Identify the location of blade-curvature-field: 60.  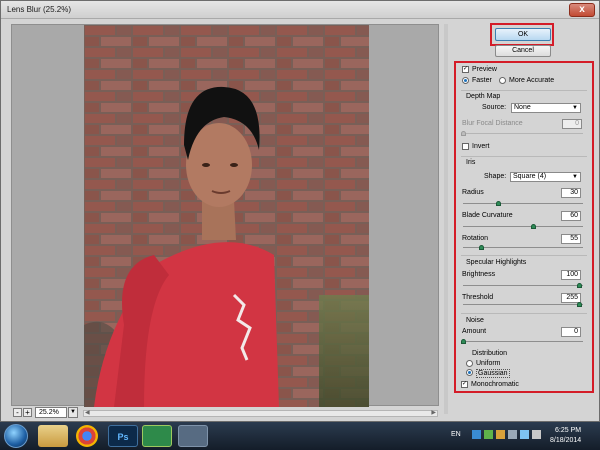
(571, 216).